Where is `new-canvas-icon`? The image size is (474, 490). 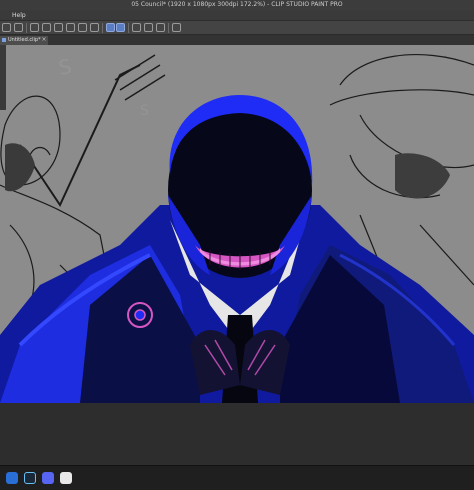 new-canvas-icon is located at coordinates (6, 27).